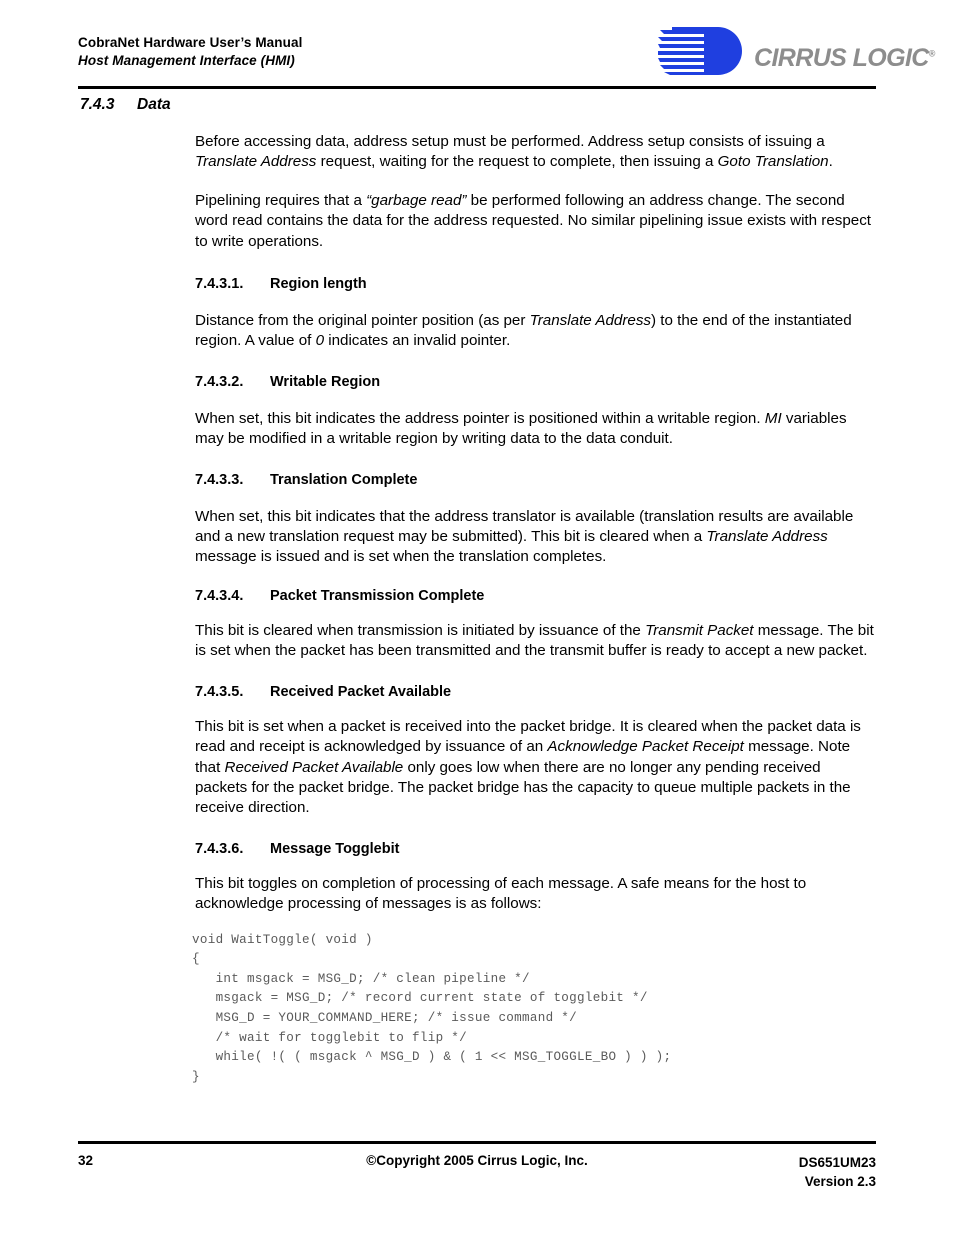 The width and height of the screenshot is (954, 1235). I want to click on subsection-title: Region length, so click(318, 284).